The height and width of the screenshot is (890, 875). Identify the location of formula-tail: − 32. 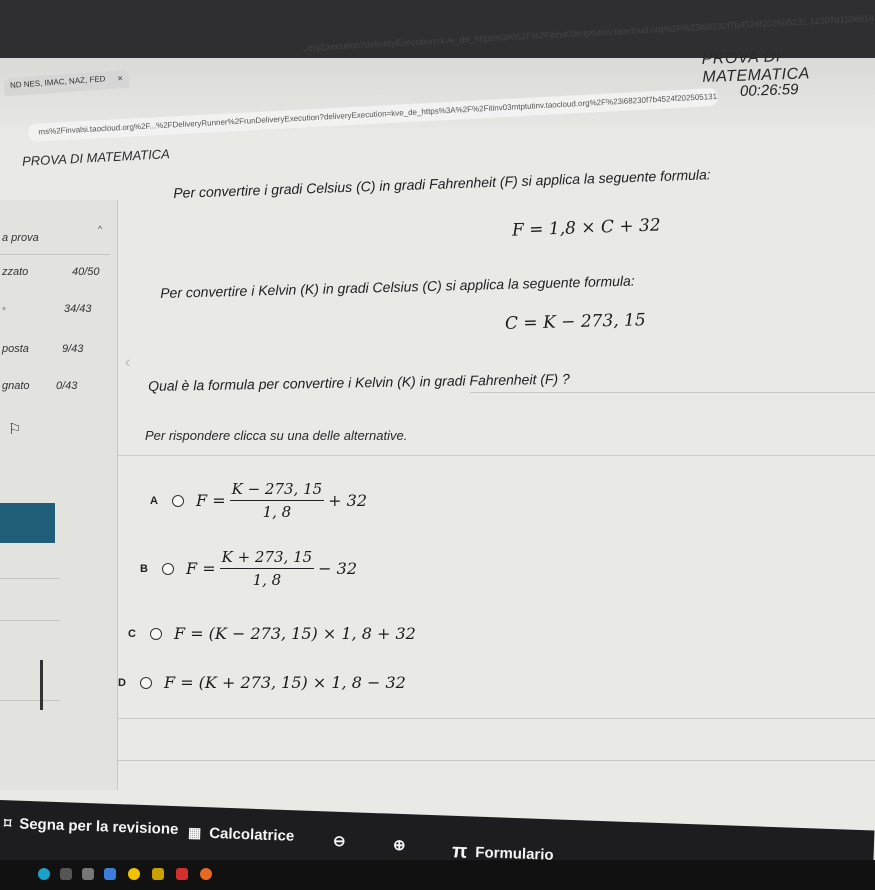
(338, 568).